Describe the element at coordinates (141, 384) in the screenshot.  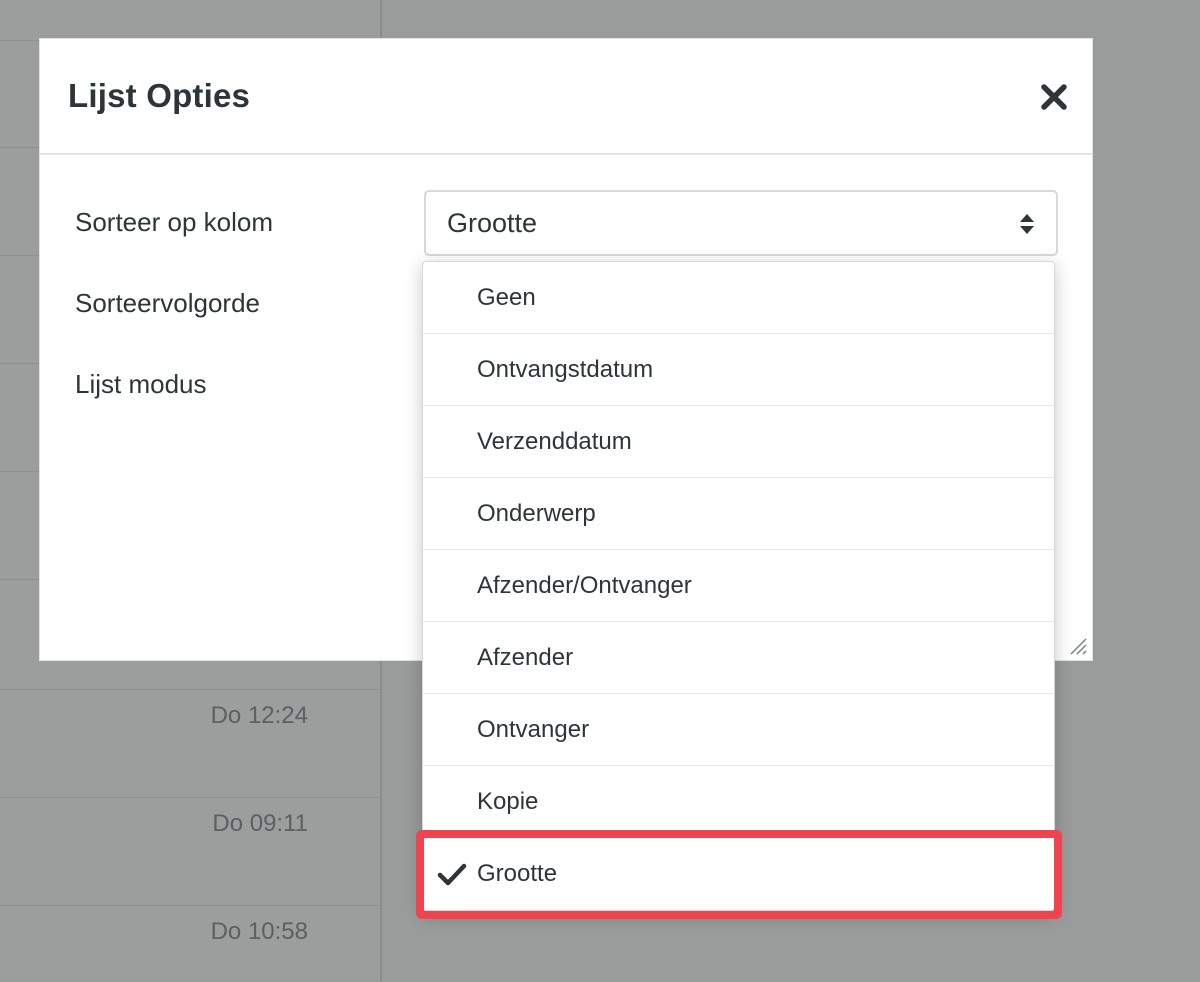
I see `list-mode-label: Lijst modus` at that location.